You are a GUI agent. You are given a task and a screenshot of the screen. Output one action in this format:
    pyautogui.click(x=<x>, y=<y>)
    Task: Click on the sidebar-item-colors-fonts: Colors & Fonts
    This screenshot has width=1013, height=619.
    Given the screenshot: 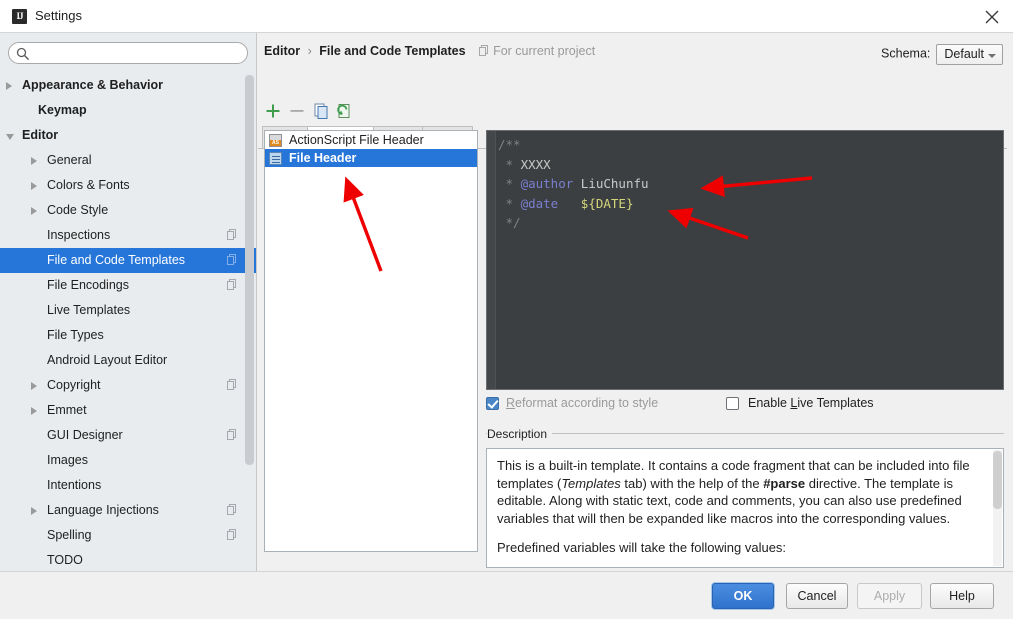 What is the action you would take?
    pyautogui.click(x=128, y=185)
    